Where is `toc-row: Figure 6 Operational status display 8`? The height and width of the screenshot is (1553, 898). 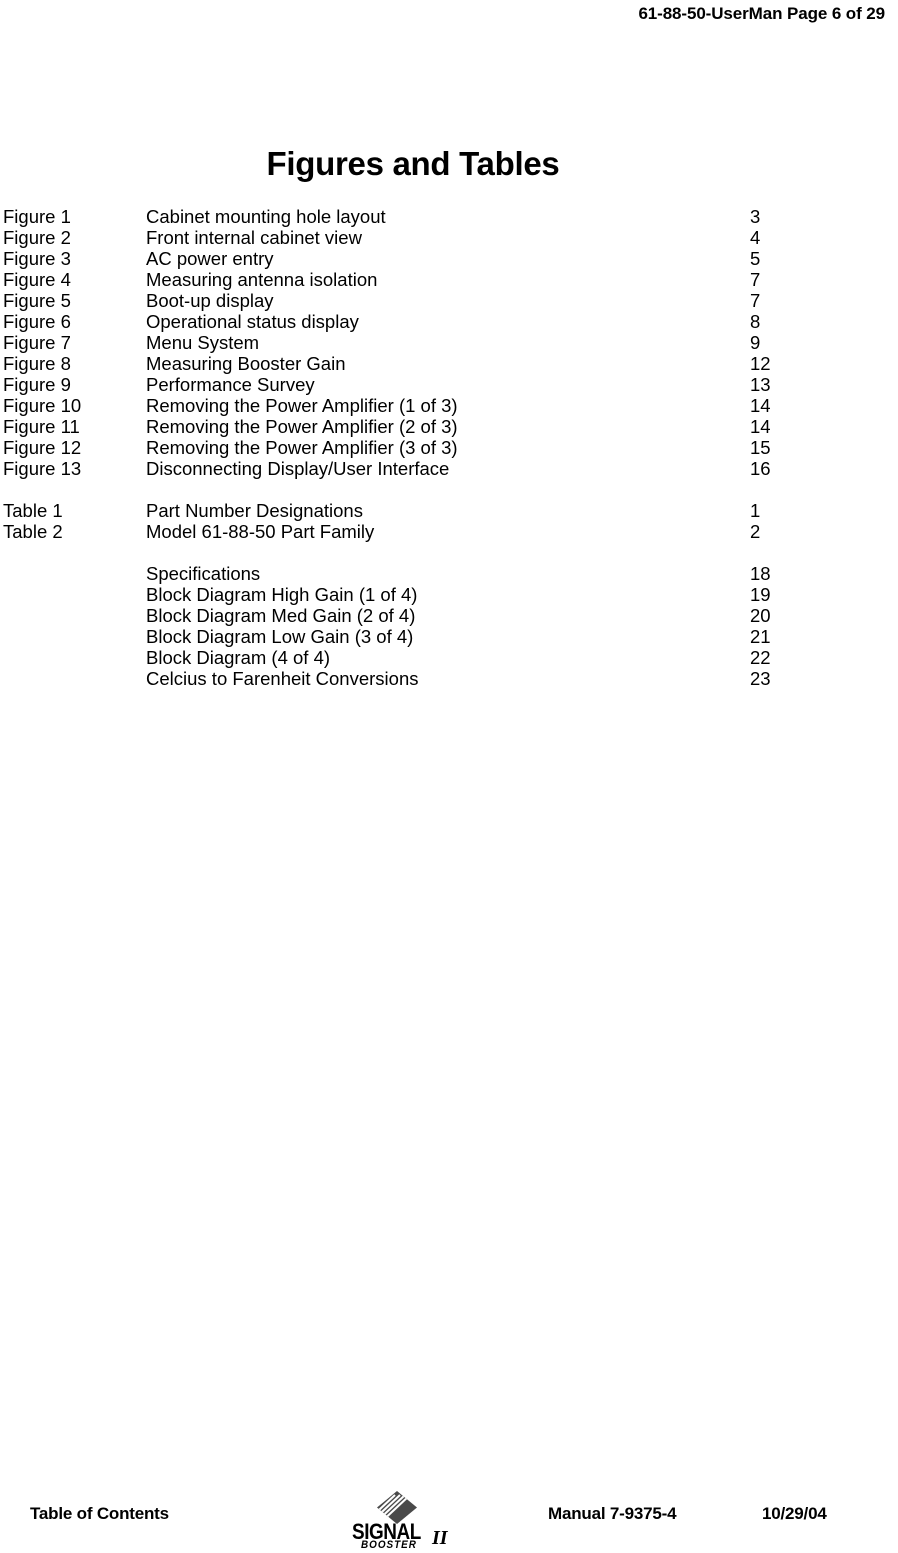
toc-row: Figure 6 Operational status display 8 is located at coordinates (449, 321).